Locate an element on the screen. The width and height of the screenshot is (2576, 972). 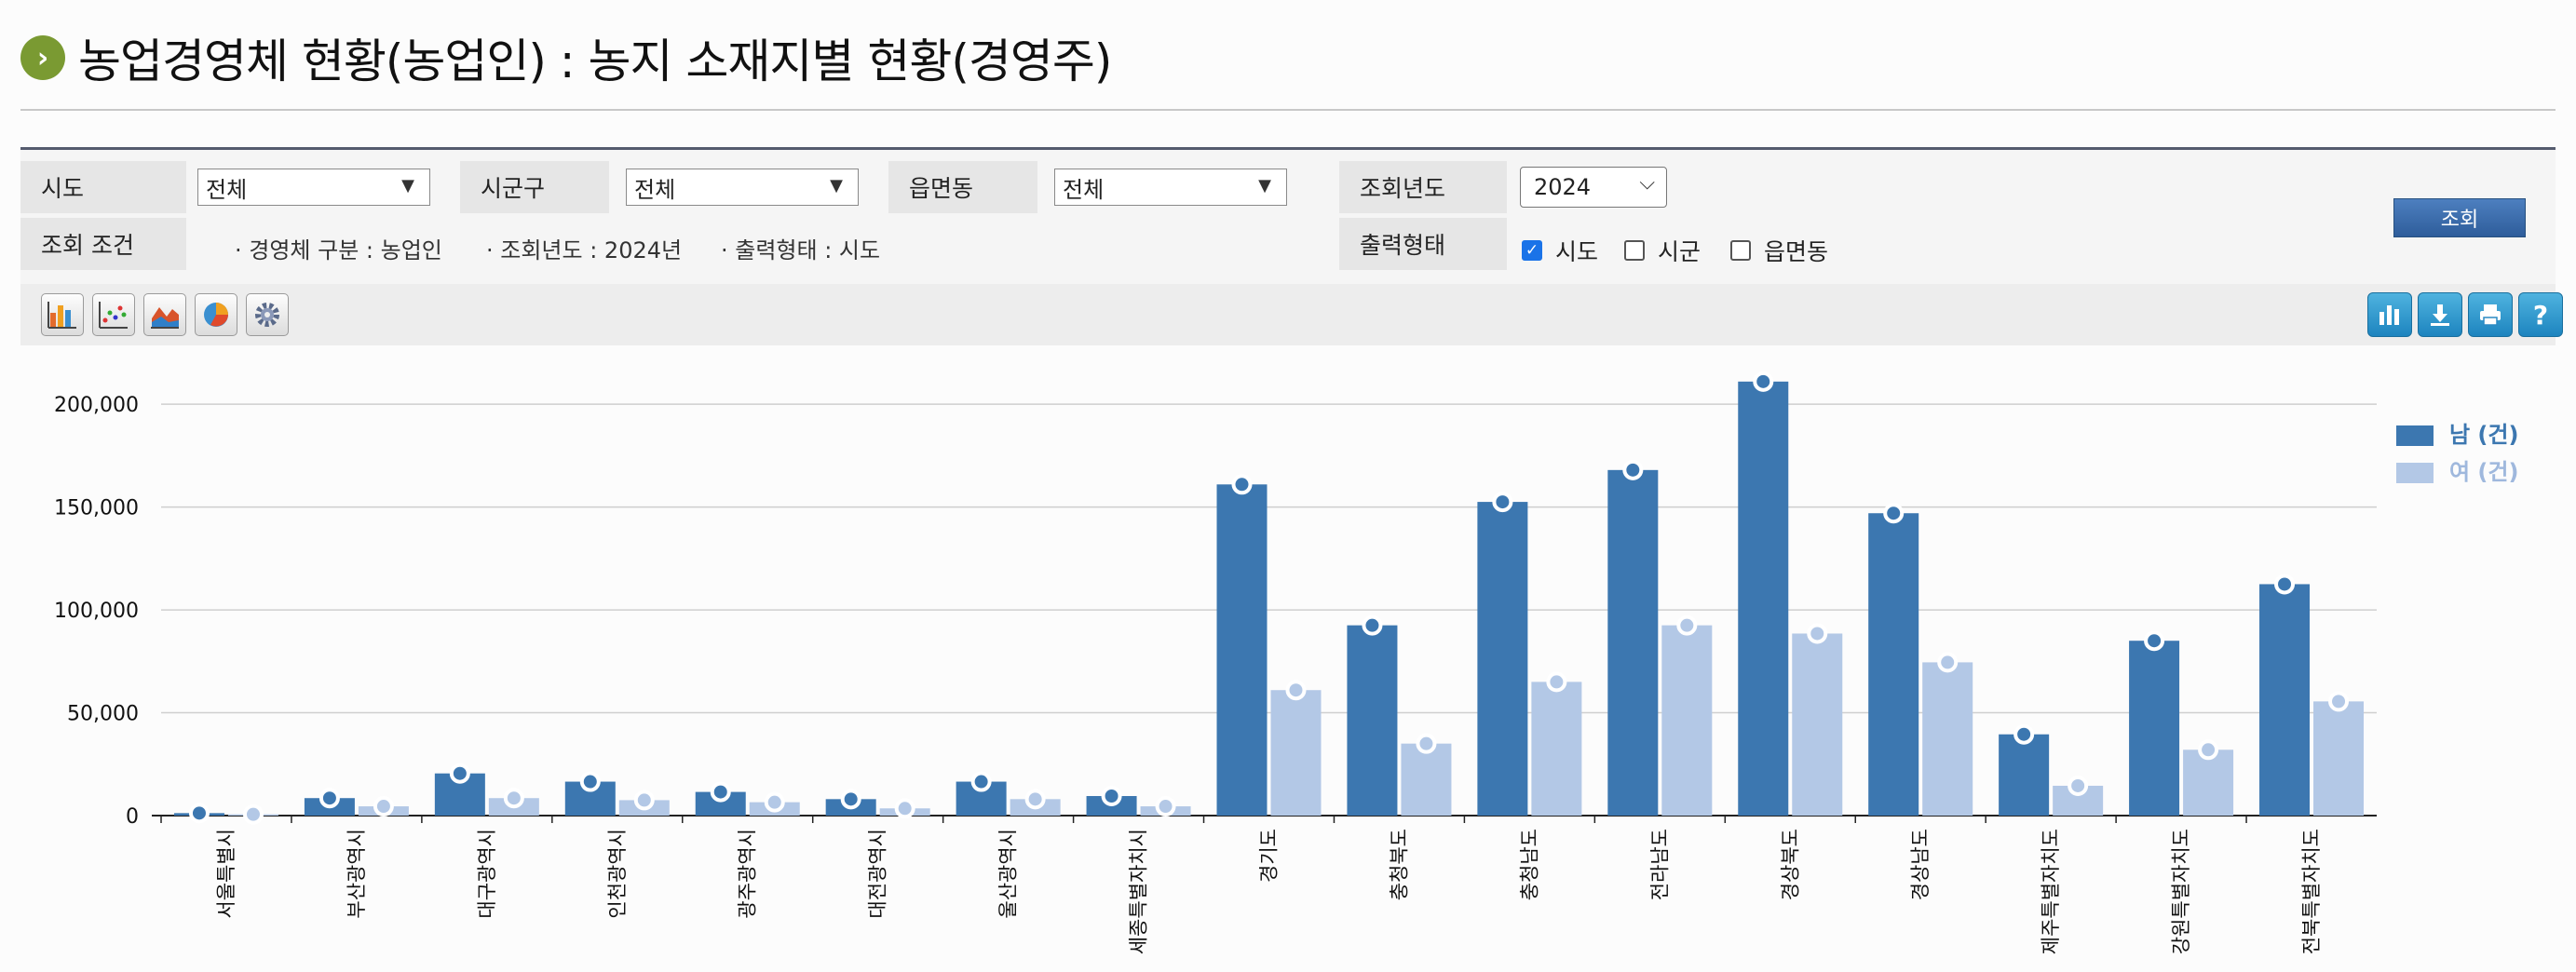
condition-item: · 경영체 구분 : 농업인 is located at coordinates (338, 250).